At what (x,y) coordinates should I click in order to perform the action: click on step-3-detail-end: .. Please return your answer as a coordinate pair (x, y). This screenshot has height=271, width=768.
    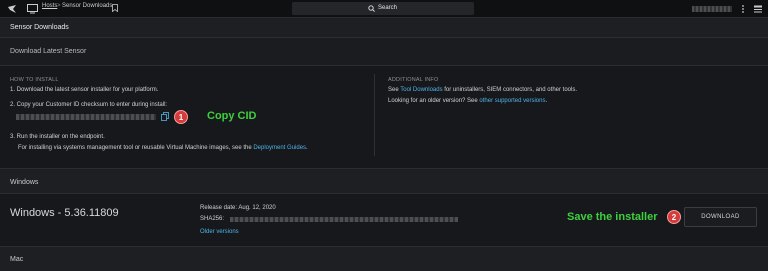
    Looking at the image, I should click on (307, 148).